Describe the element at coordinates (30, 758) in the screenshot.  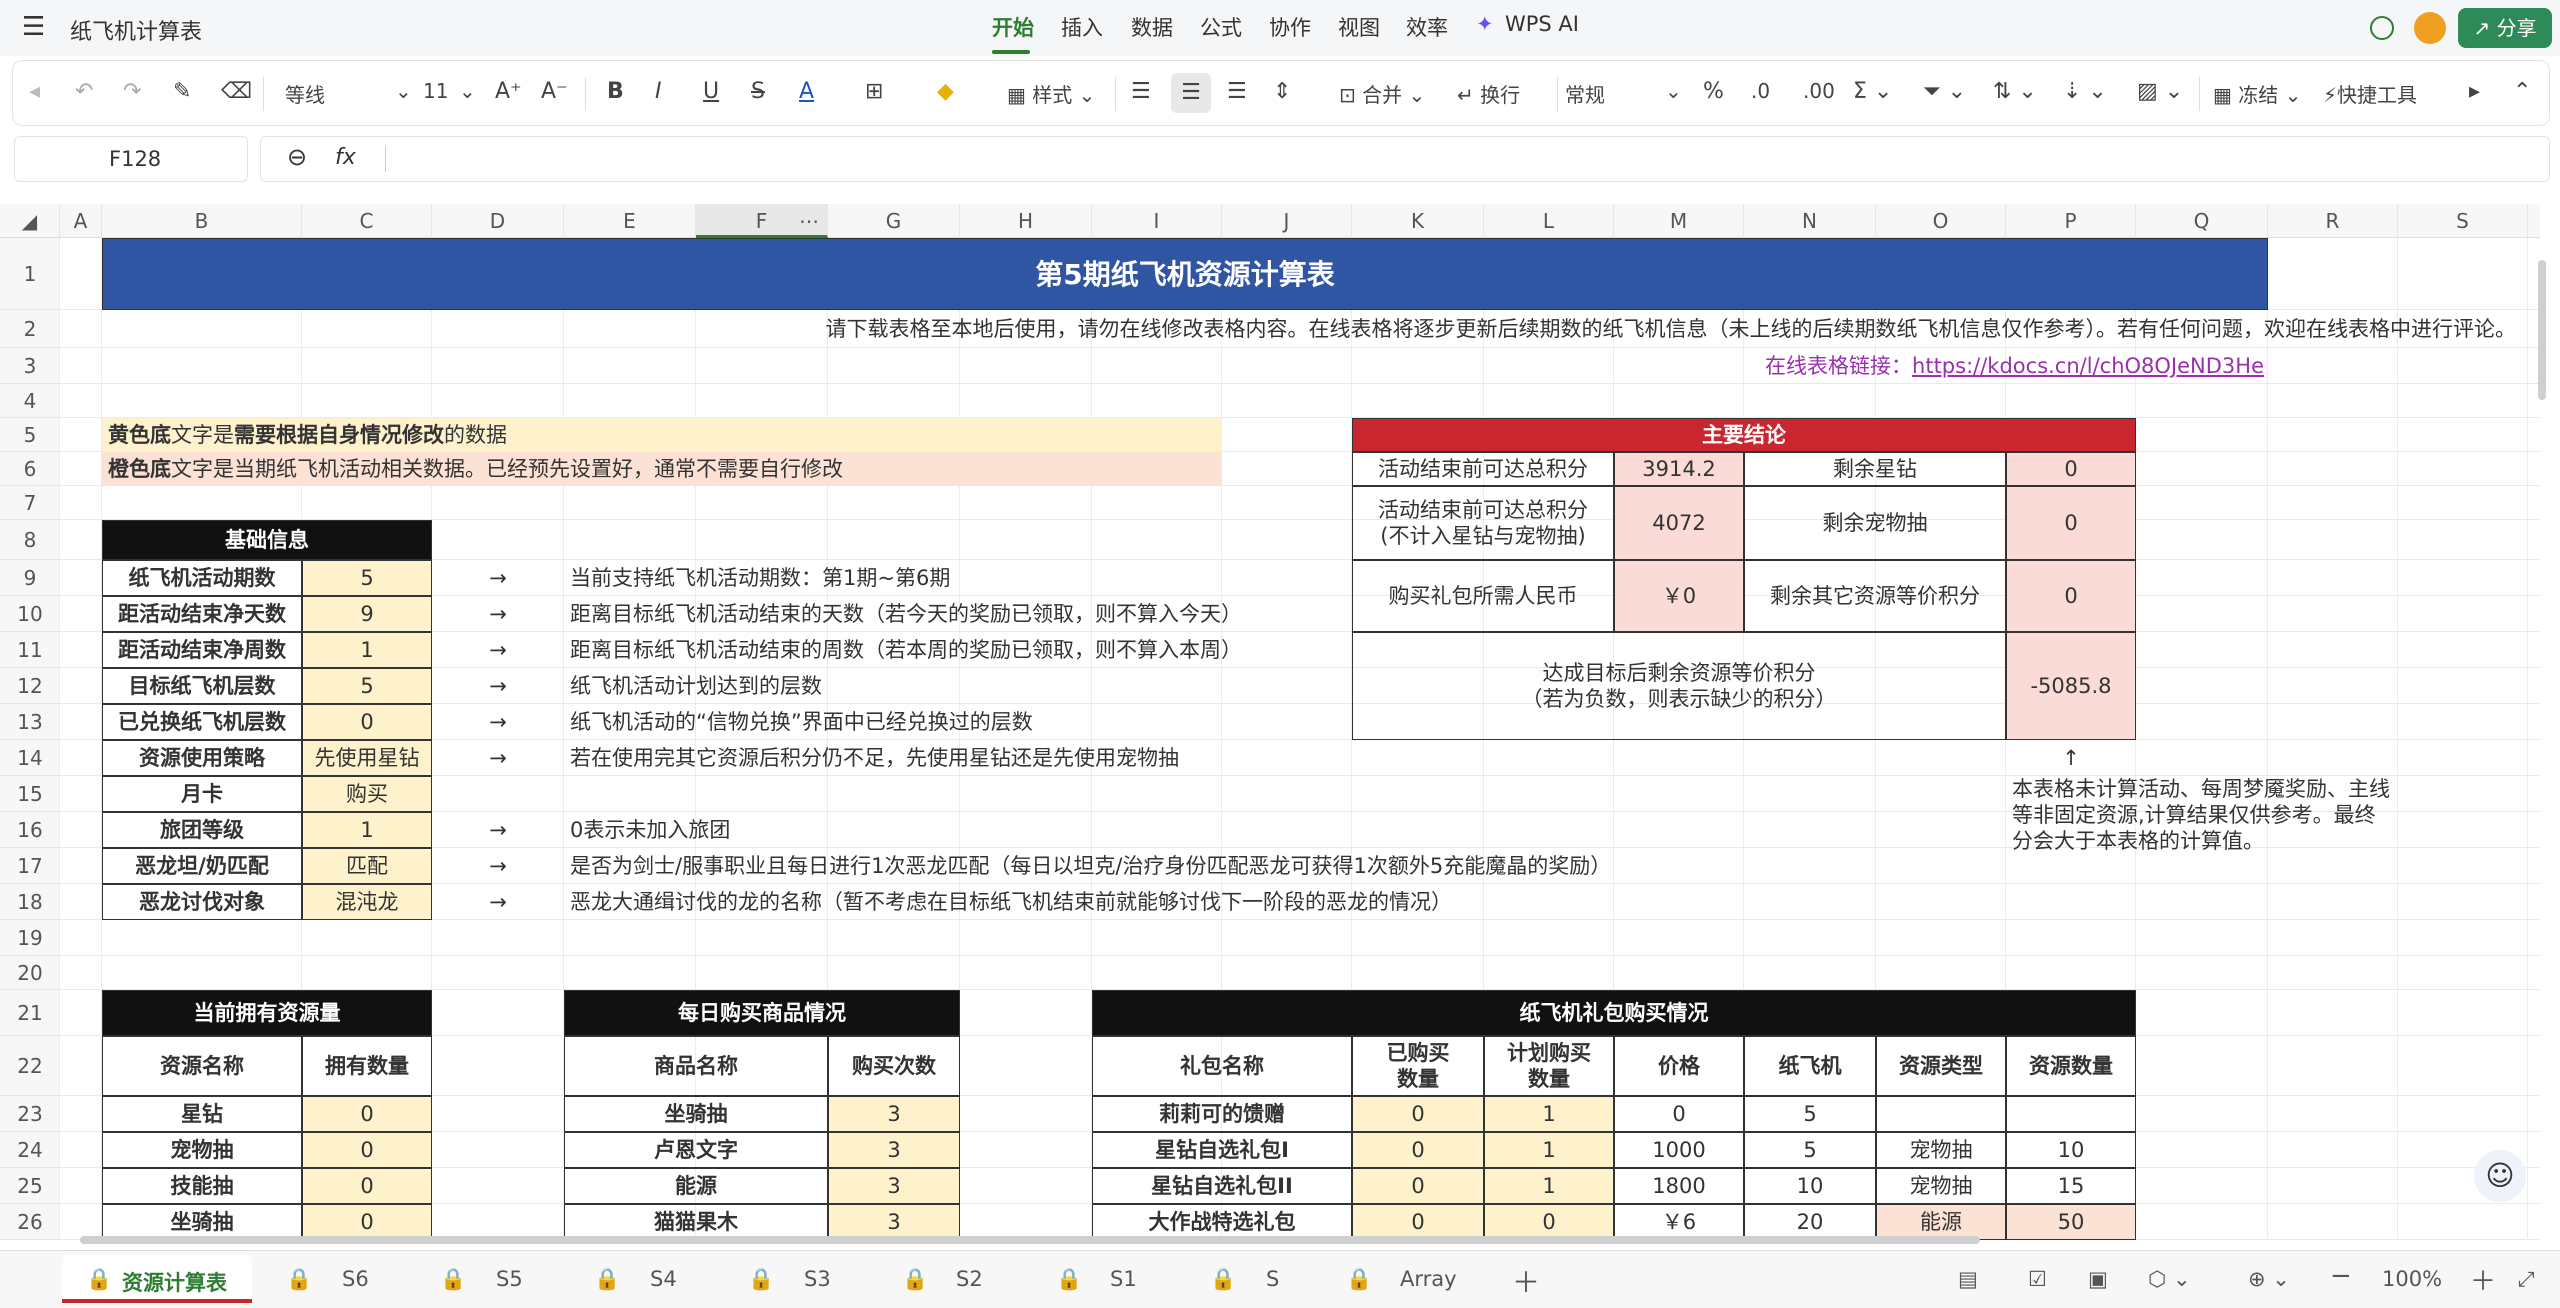
I see `row-header-14: 14` at that location.